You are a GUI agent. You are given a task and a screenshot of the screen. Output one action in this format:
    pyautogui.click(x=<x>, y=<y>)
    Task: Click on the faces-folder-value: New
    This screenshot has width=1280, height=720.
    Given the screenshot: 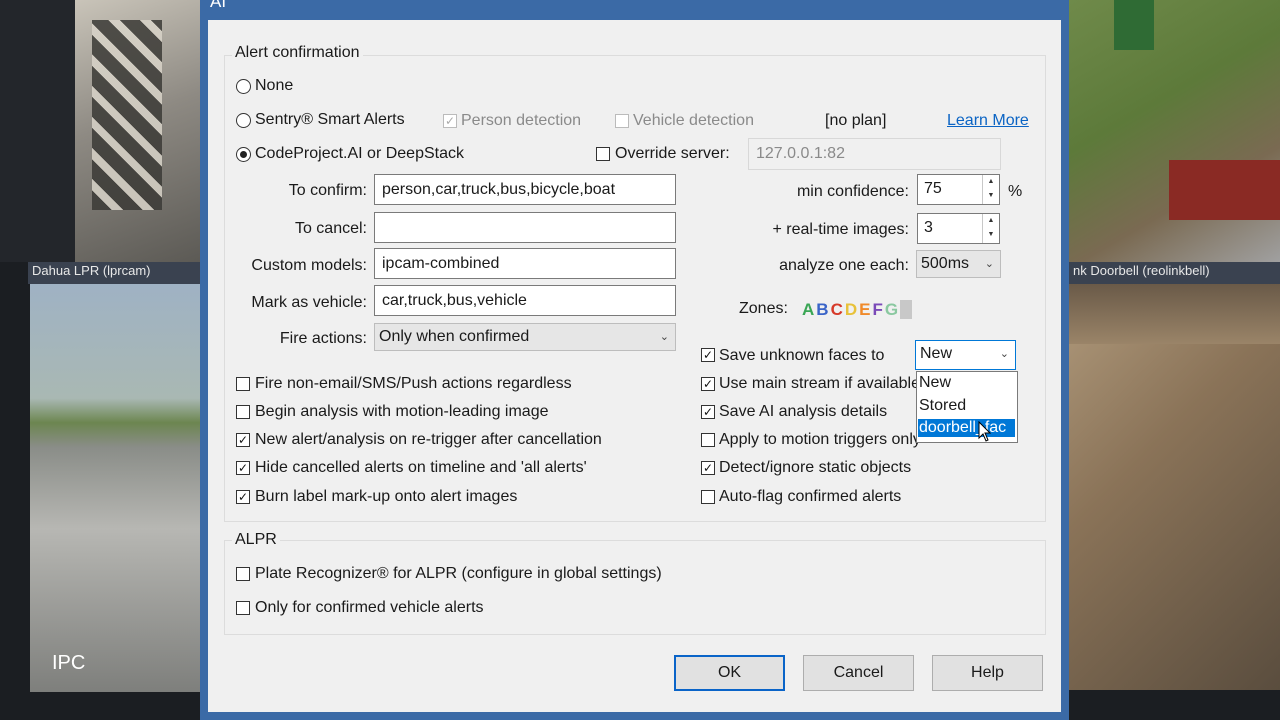 What is the action you would take?
    pyautogui.click(x=936, y=353)
    